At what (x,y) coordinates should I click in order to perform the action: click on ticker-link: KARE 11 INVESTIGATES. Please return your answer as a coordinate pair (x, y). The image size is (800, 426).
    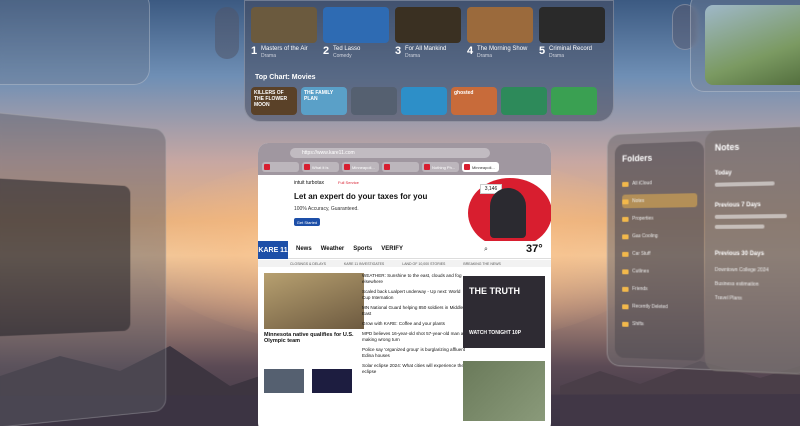
    Looking at the image, I should click on (364, 264).